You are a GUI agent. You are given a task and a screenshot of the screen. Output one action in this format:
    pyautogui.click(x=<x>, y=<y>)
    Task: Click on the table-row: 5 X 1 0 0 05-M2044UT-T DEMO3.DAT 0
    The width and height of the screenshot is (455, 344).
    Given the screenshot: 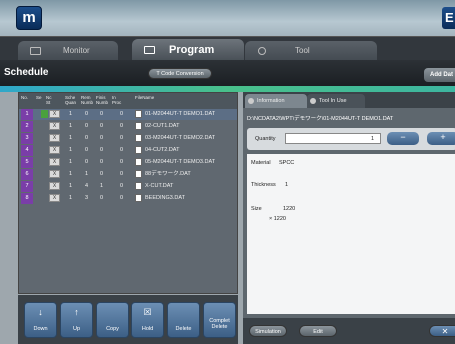 What is the action you would take?
    pyautogui.click(x=128, y=162)
    